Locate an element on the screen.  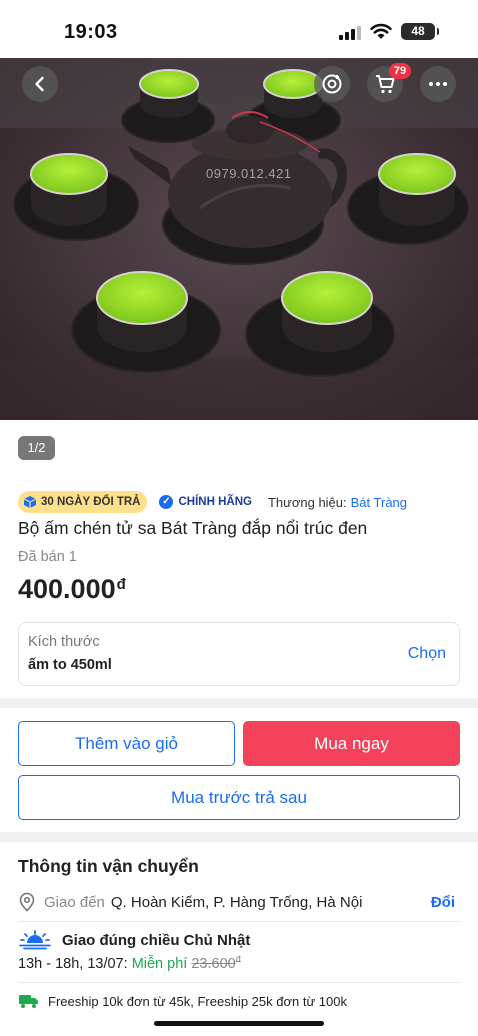
variant-selector: Kích thước ấm to 450ml Chọn is located at coordinates (239, 654).